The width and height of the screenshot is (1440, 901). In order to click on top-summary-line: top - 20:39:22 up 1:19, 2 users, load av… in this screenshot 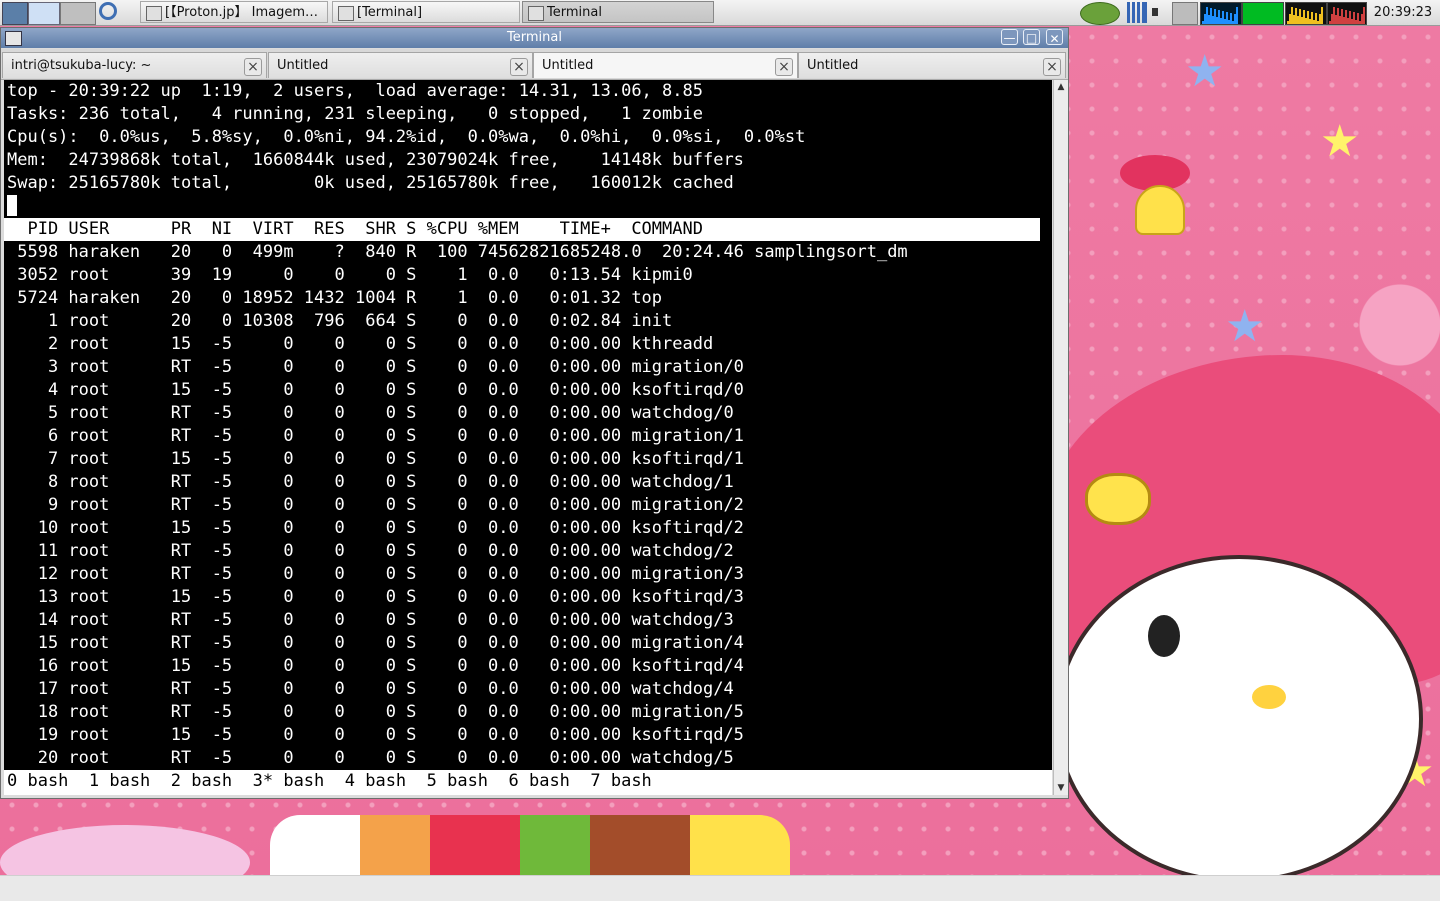, I will do `click(355, 91)`.